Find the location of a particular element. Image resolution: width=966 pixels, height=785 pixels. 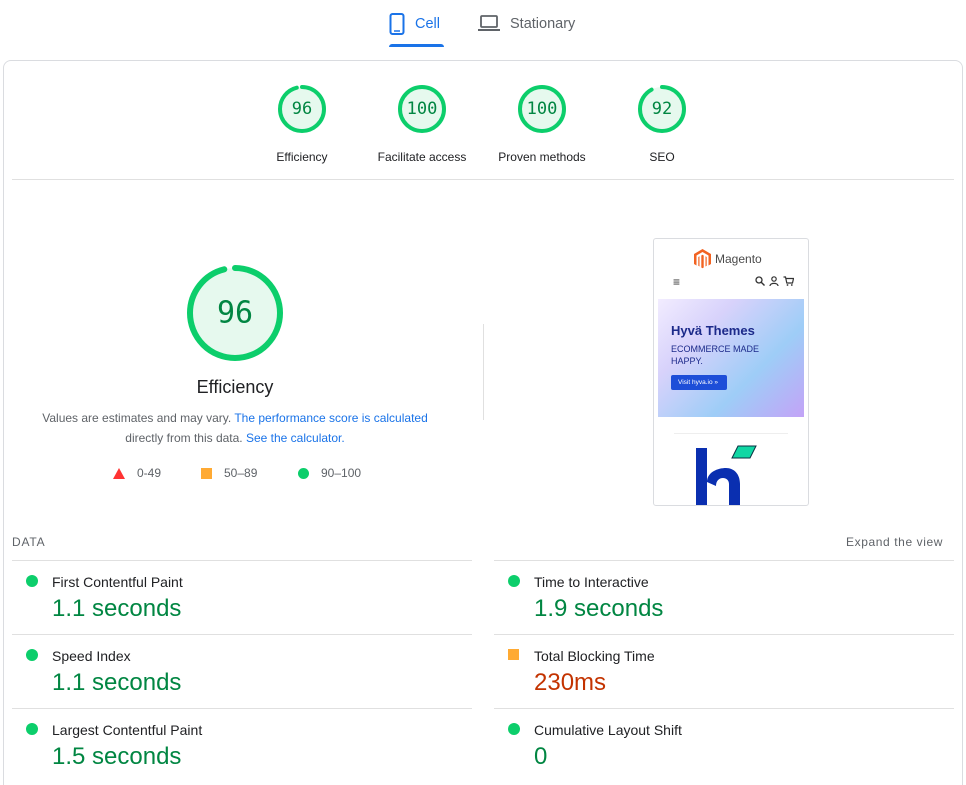

metric-value: 1.5 seconds is located at coordinates (117, 756).